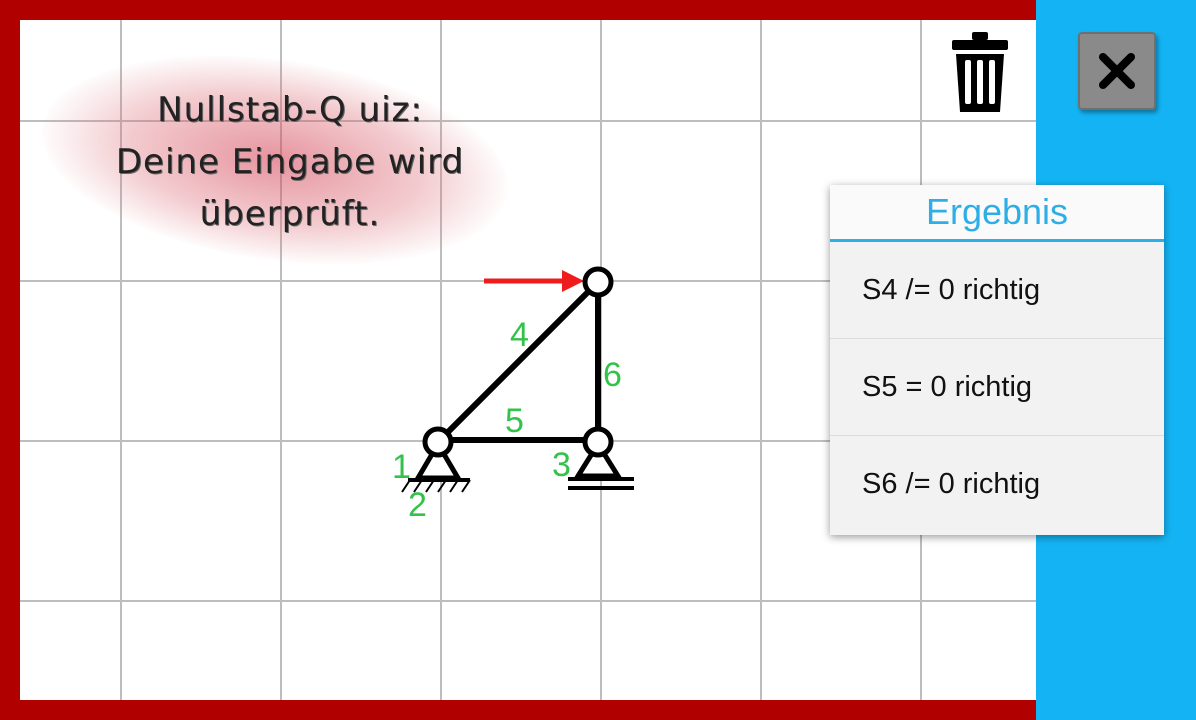  Describe the element at coordinates (514, 421) in the screenshot. I see `member-label-5: 5` at that location.